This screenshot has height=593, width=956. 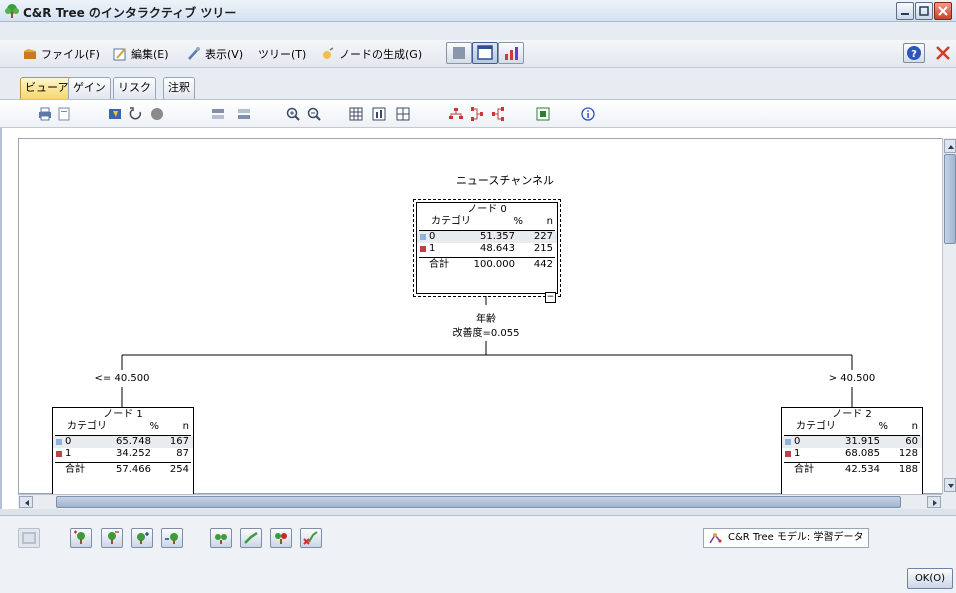 I want to click on node-total: 合計 57.466 254, so click(x=123, y=470).